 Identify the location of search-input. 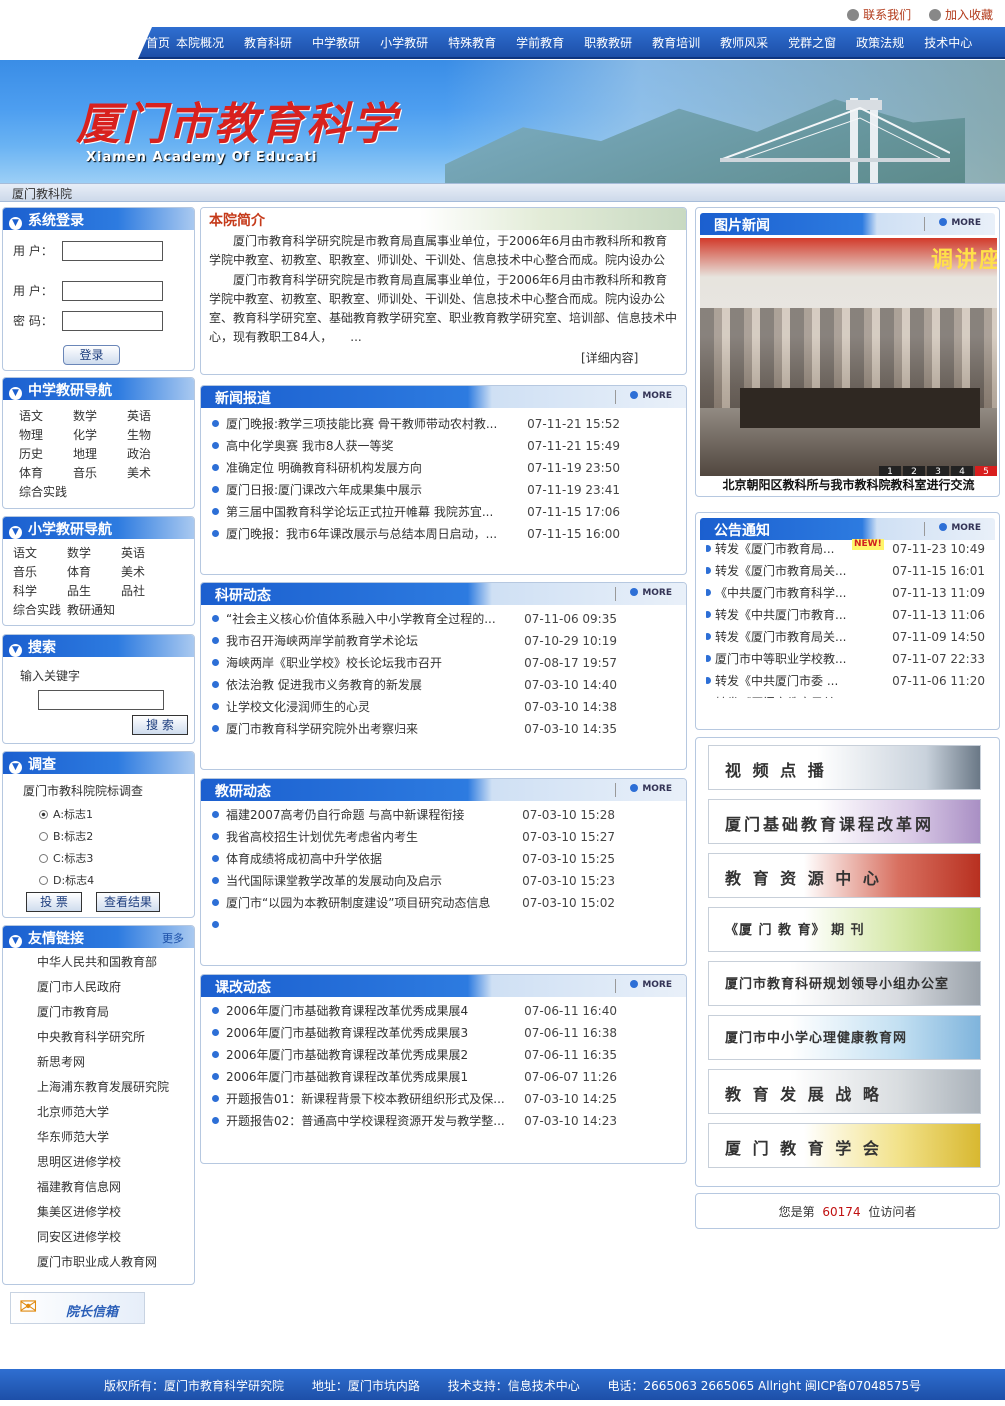
(101, 700).